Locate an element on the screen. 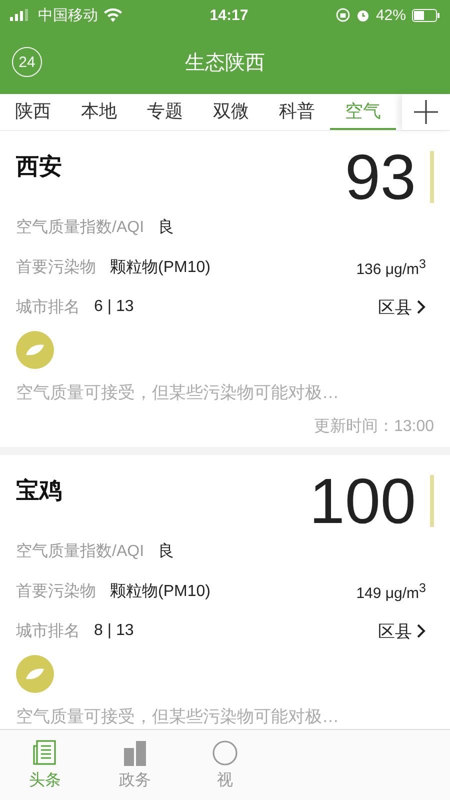  building-icon is located at coordinates (135, 753).